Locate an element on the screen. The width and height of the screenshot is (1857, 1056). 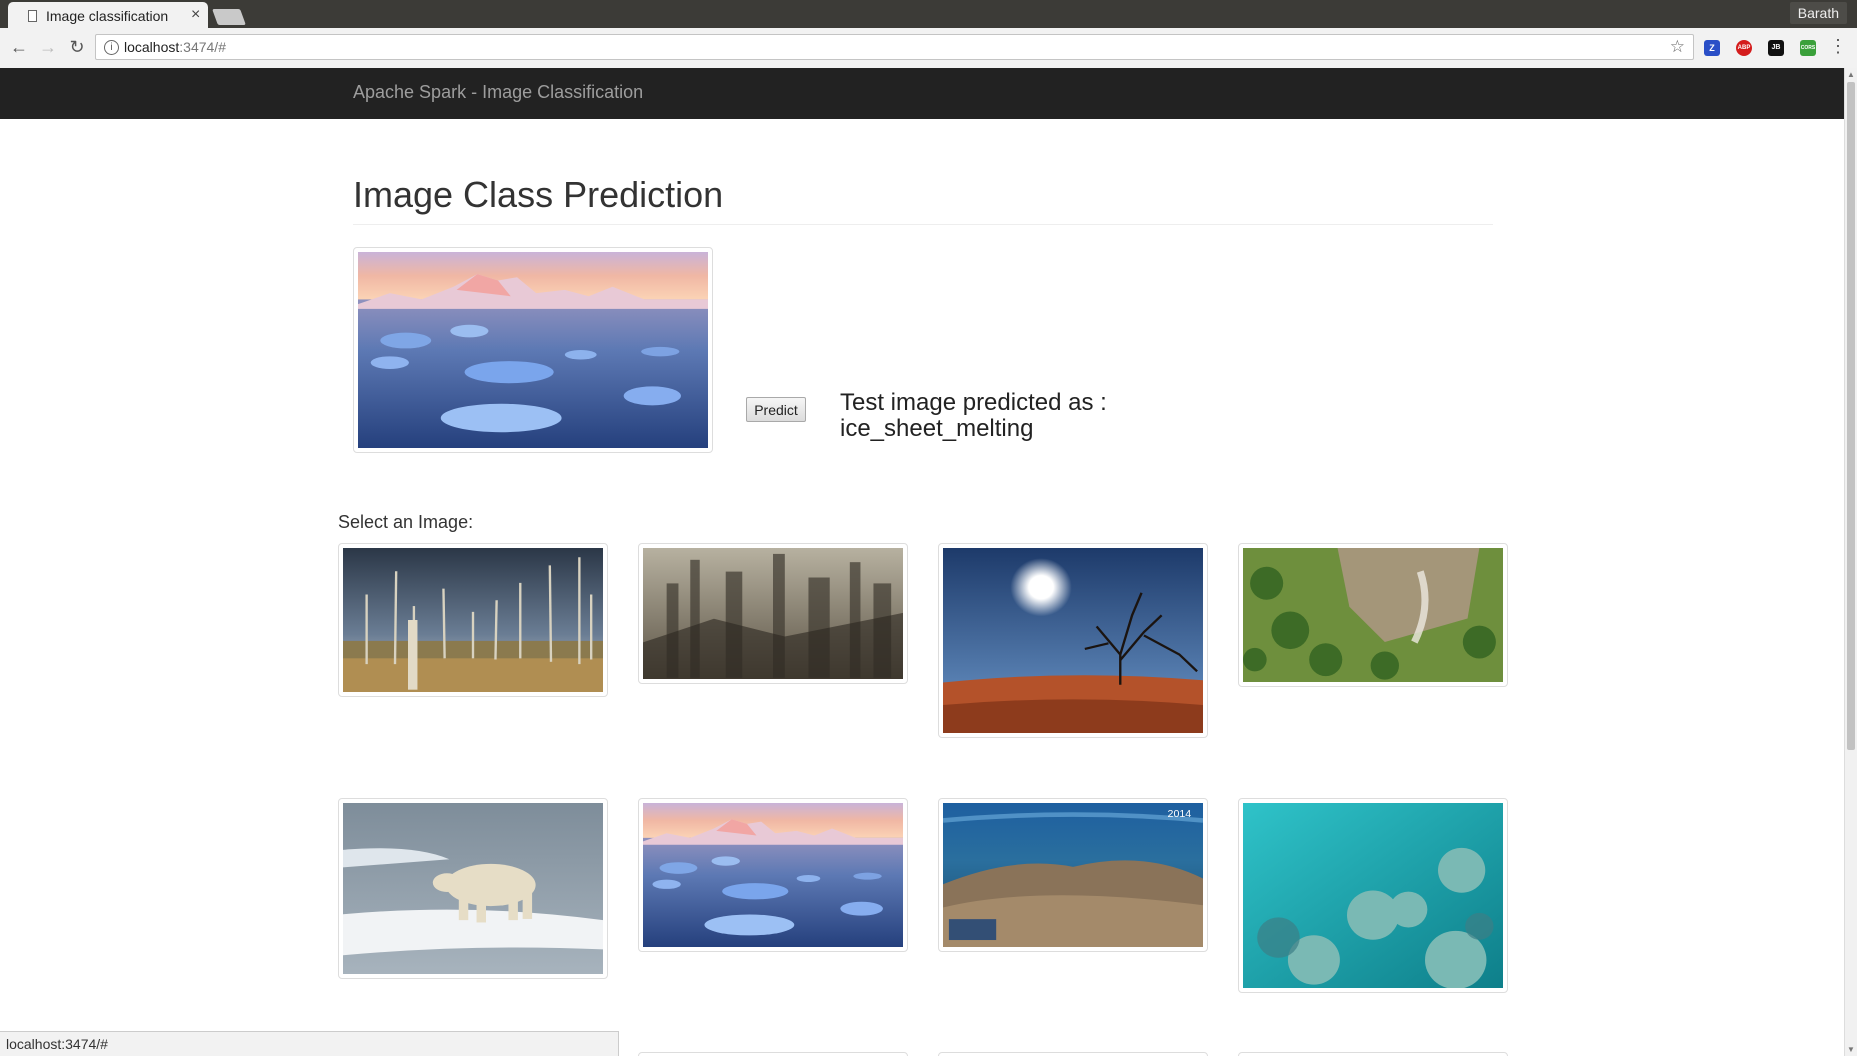
gallery-image-drought-desert is located at coordinates (1073, 640).